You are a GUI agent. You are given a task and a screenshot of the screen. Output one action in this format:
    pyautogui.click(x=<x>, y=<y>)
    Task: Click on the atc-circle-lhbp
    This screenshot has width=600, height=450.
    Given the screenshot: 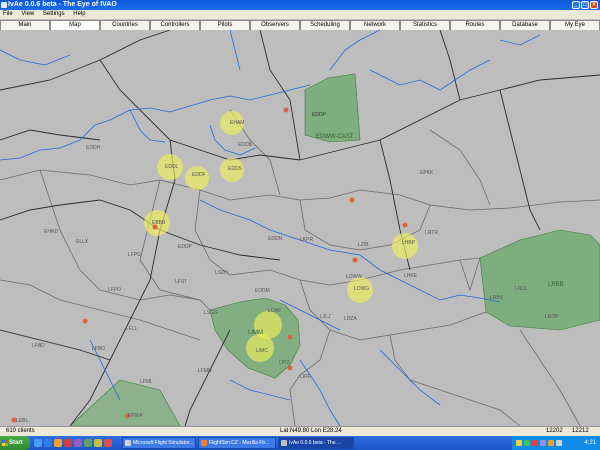 What is the action you would take?
    pyautogui.click(x=405, y=246)
    